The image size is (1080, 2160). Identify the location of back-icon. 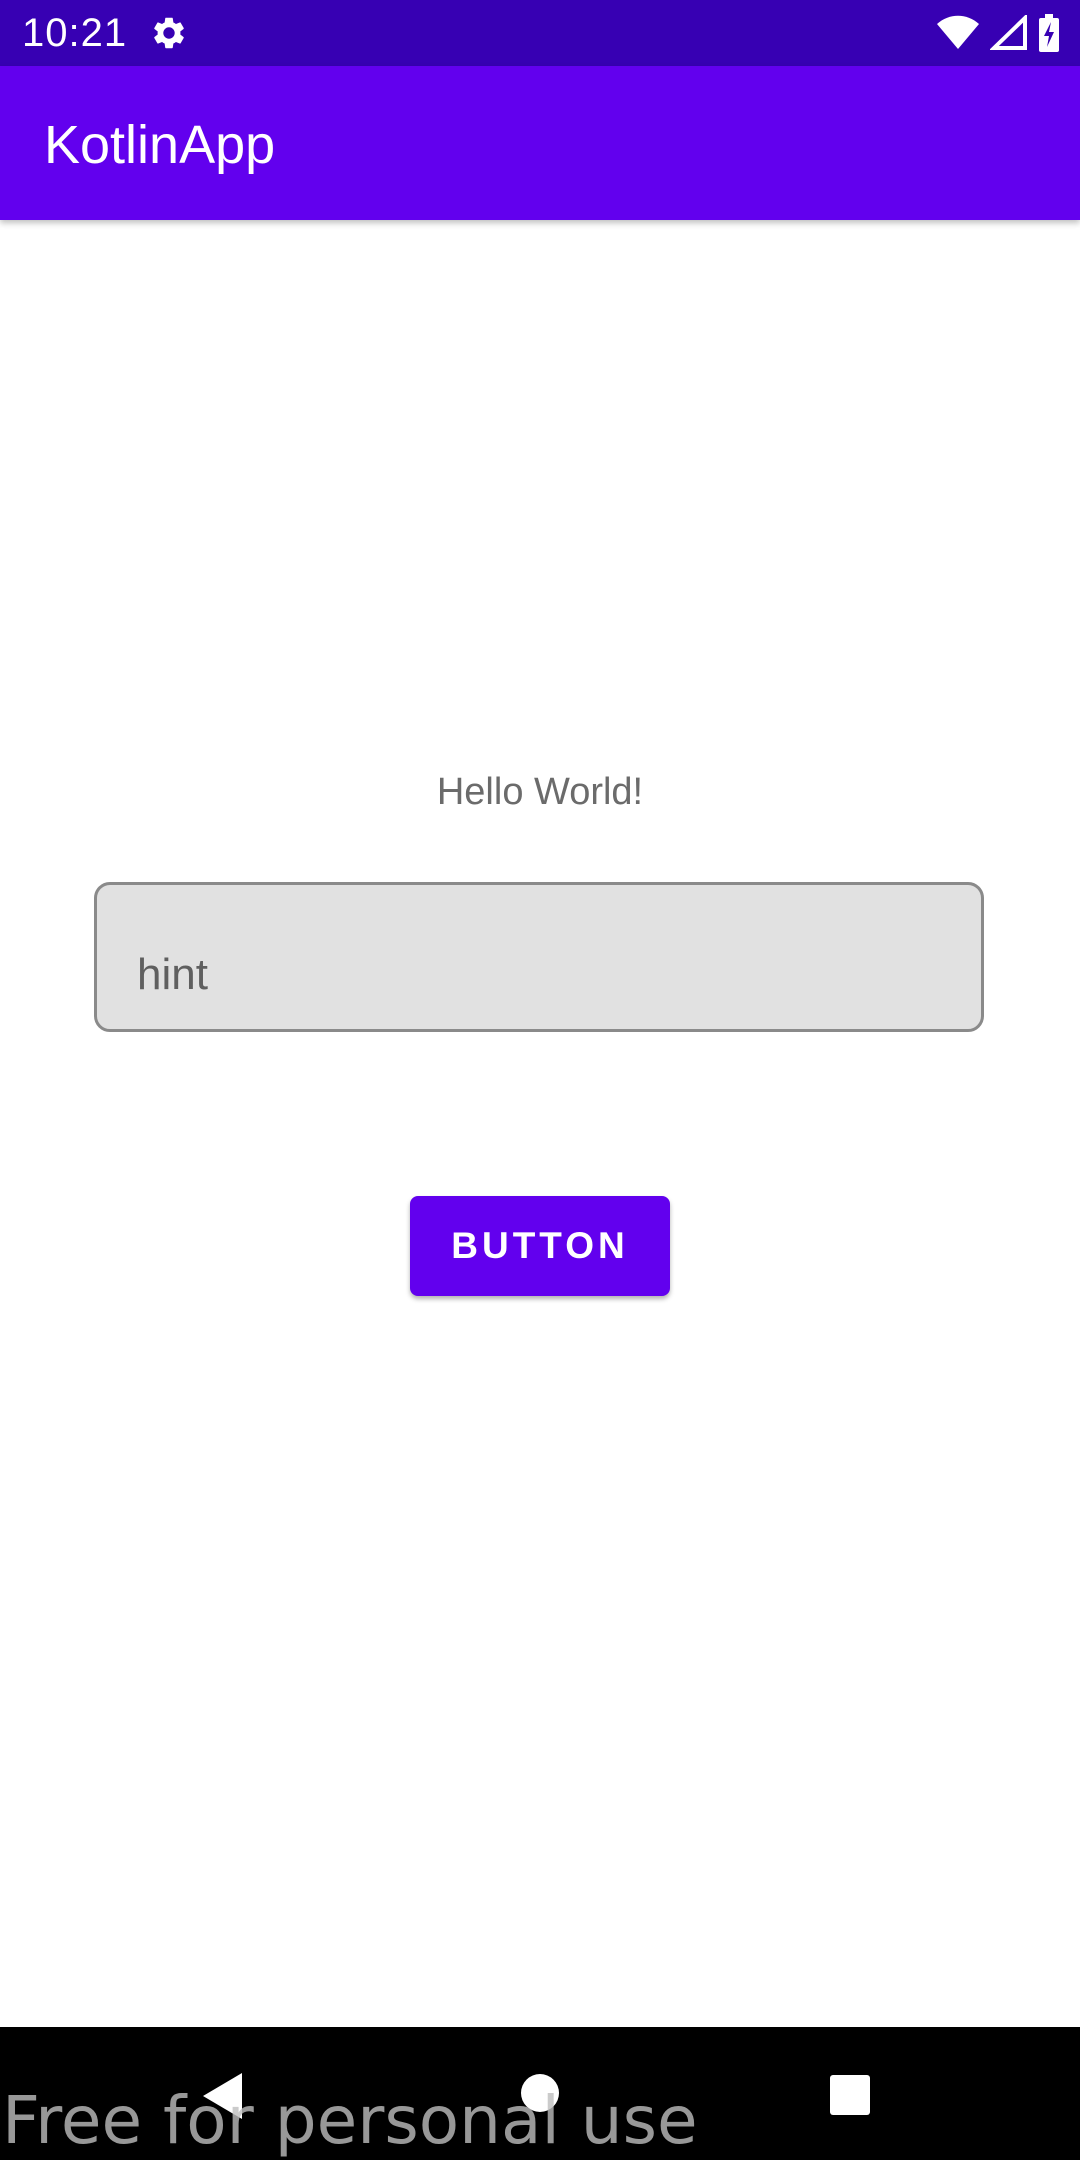
(223, 2098).